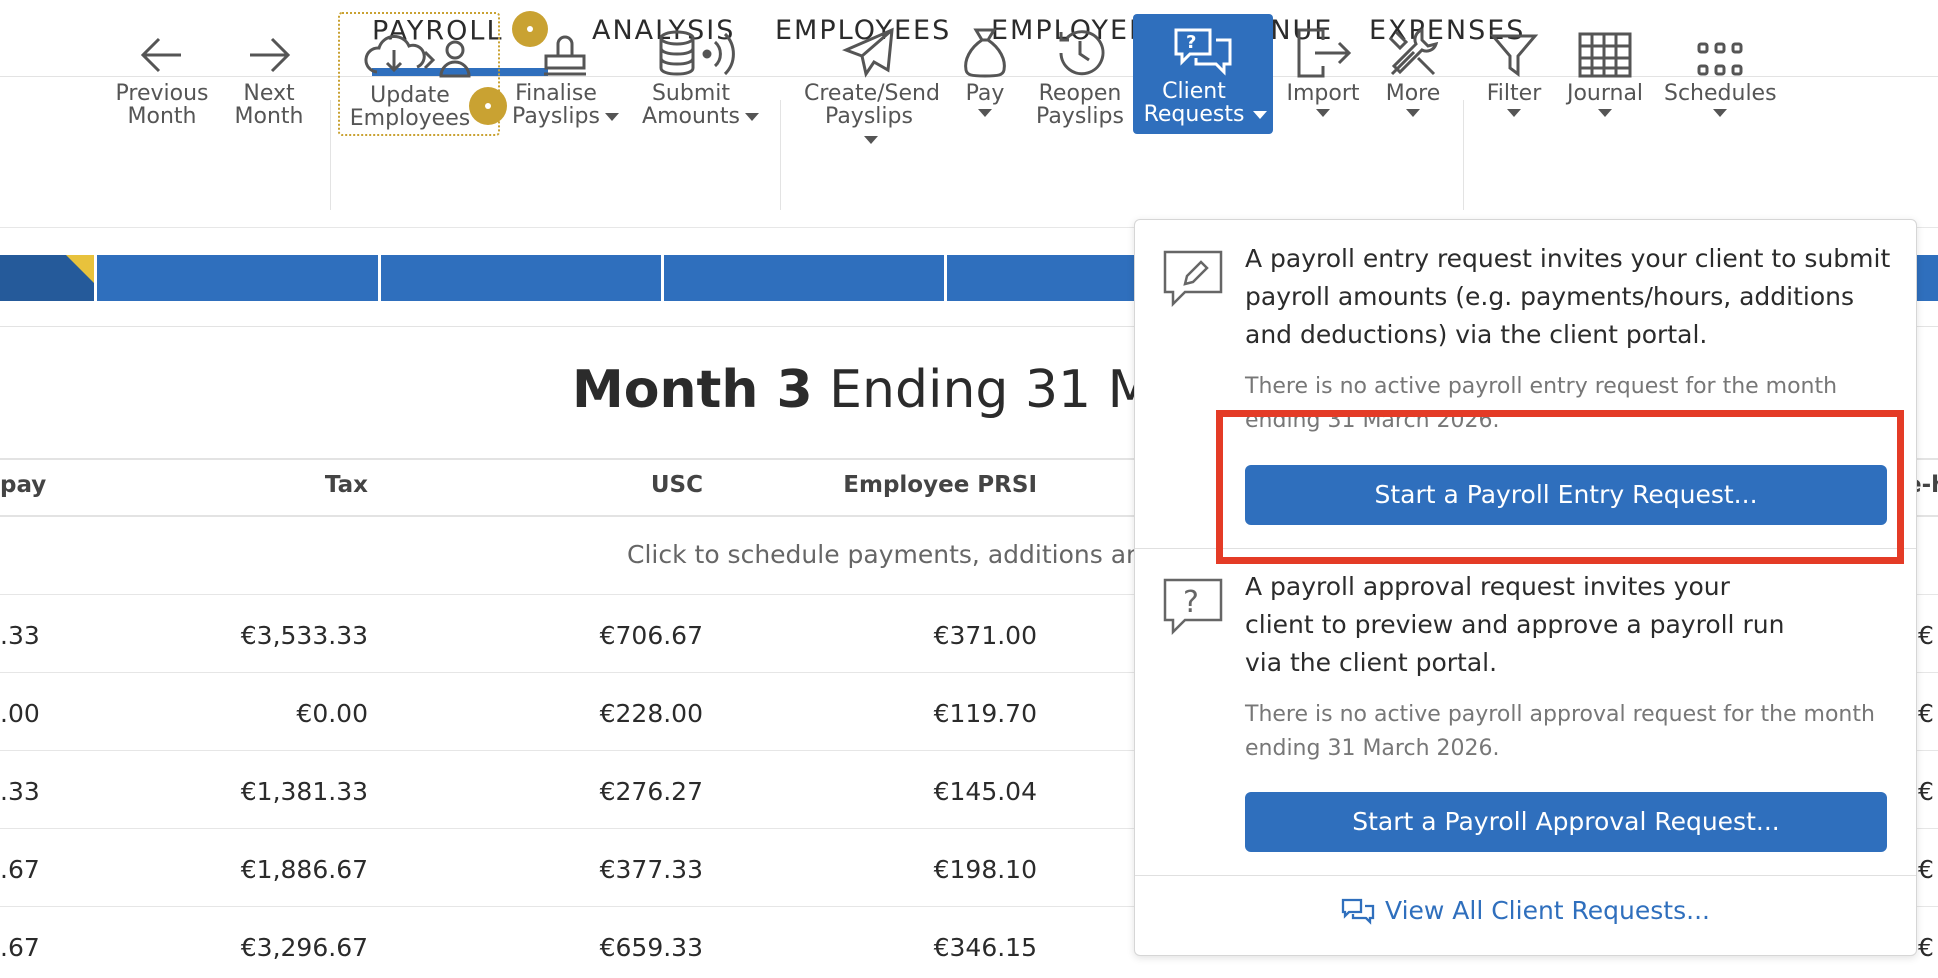 The height and width of the screenshot is (978, 1938). What do you see at coordinates (692, 390) in the screenshot?
I see `period-number: Month 3` at bounding box center [692, 390].